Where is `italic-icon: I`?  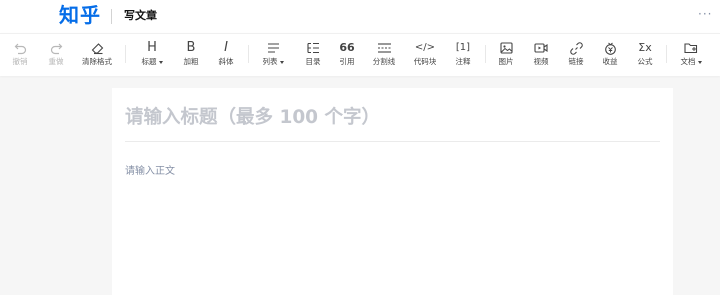 italic-icon: I is located at coordinates (226, 47).